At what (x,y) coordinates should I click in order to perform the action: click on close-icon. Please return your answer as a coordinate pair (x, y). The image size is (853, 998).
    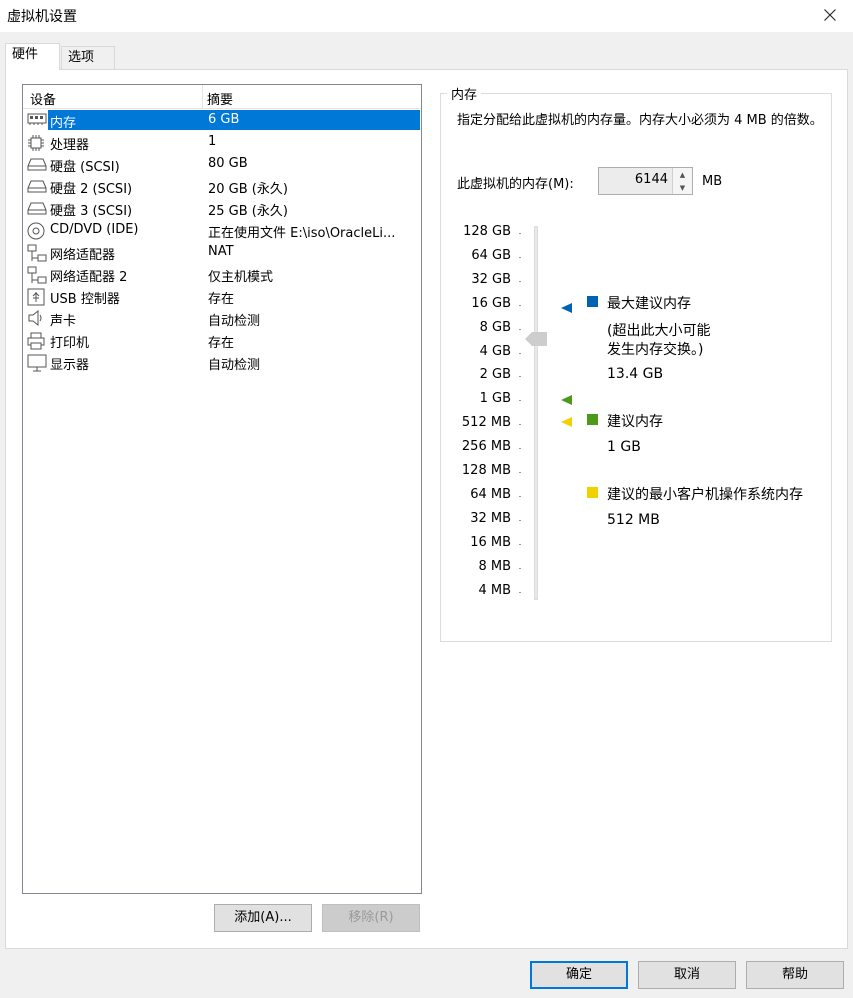
    Looking at the image, I should click on (830, 15).